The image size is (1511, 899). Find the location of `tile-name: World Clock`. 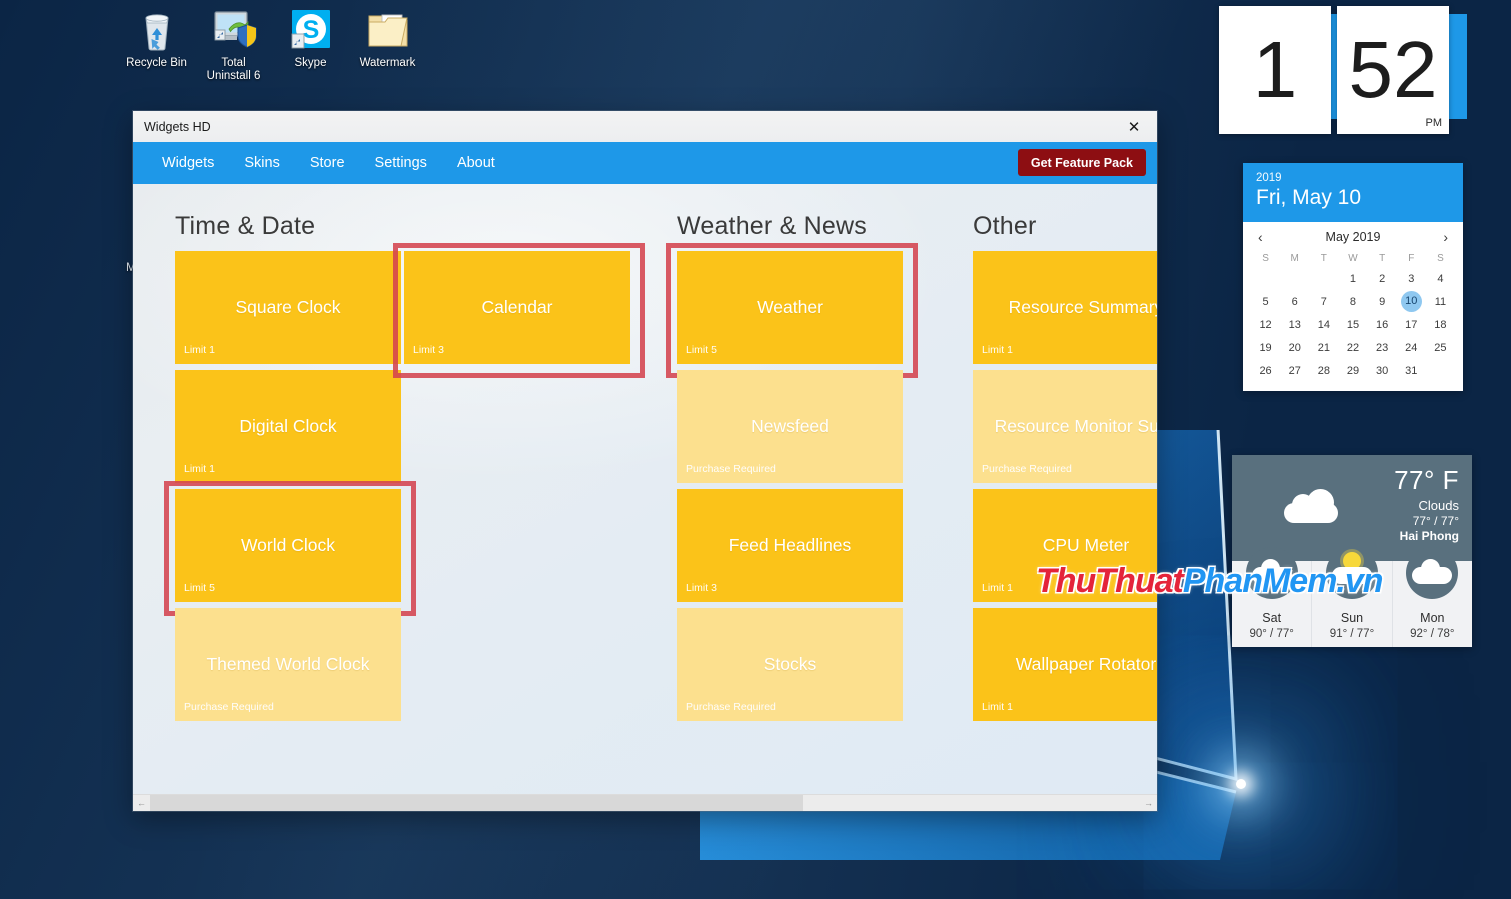

tile-name: World Clock is located at coordinates (287, 545).